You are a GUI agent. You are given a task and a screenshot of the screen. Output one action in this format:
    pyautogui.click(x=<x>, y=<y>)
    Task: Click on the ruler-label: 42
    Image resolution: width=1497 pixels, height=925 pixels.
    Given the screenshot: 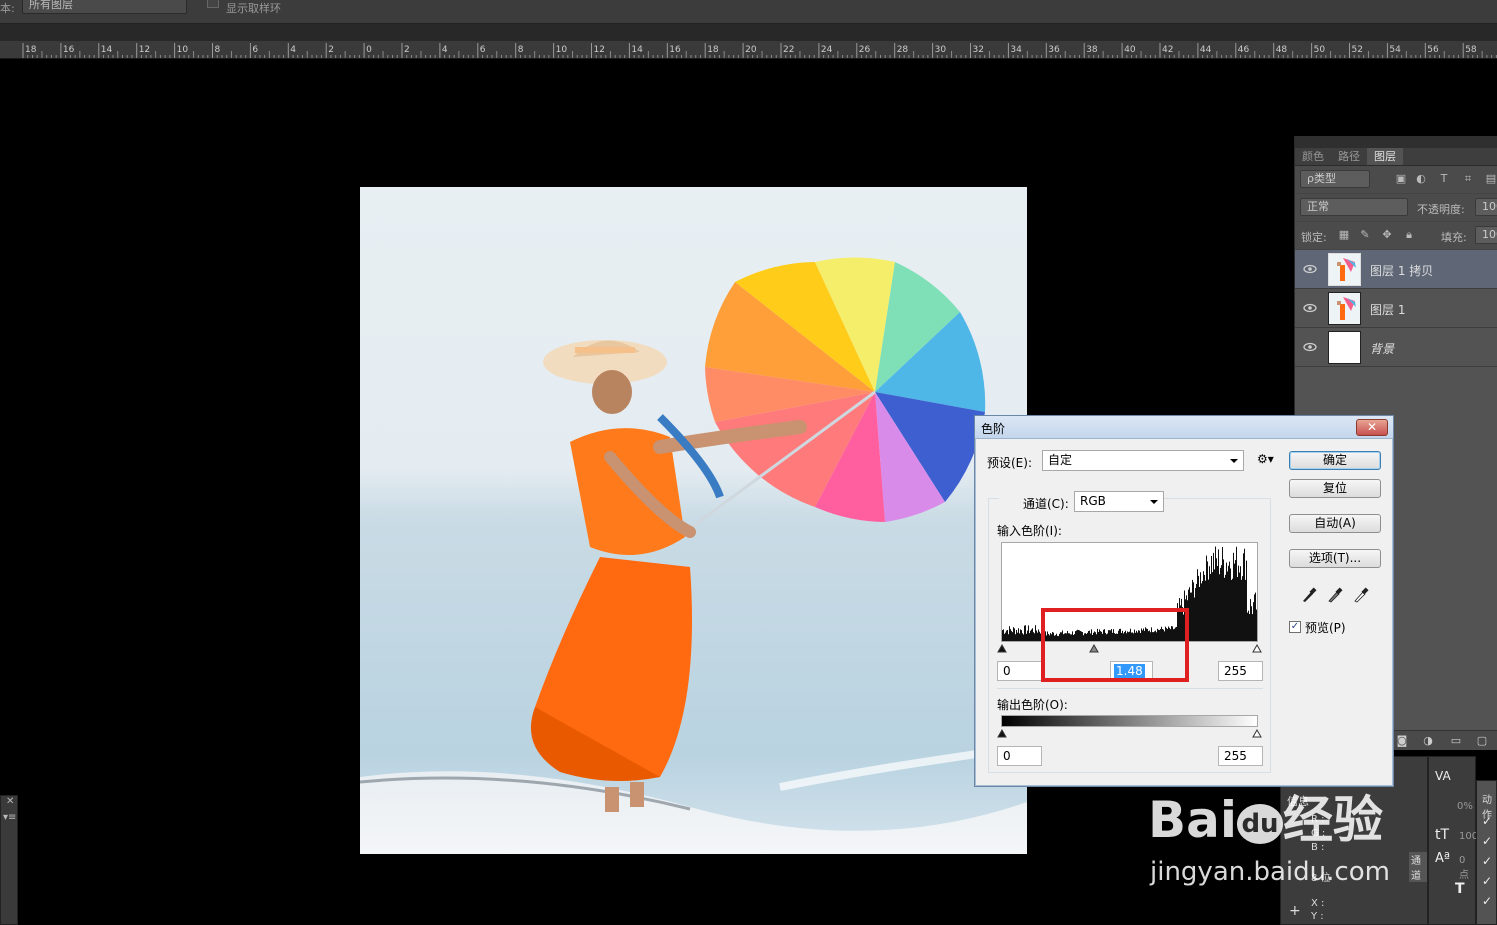 What is the action you would take?
    pyautogui.click(x=1167, y=50)
    